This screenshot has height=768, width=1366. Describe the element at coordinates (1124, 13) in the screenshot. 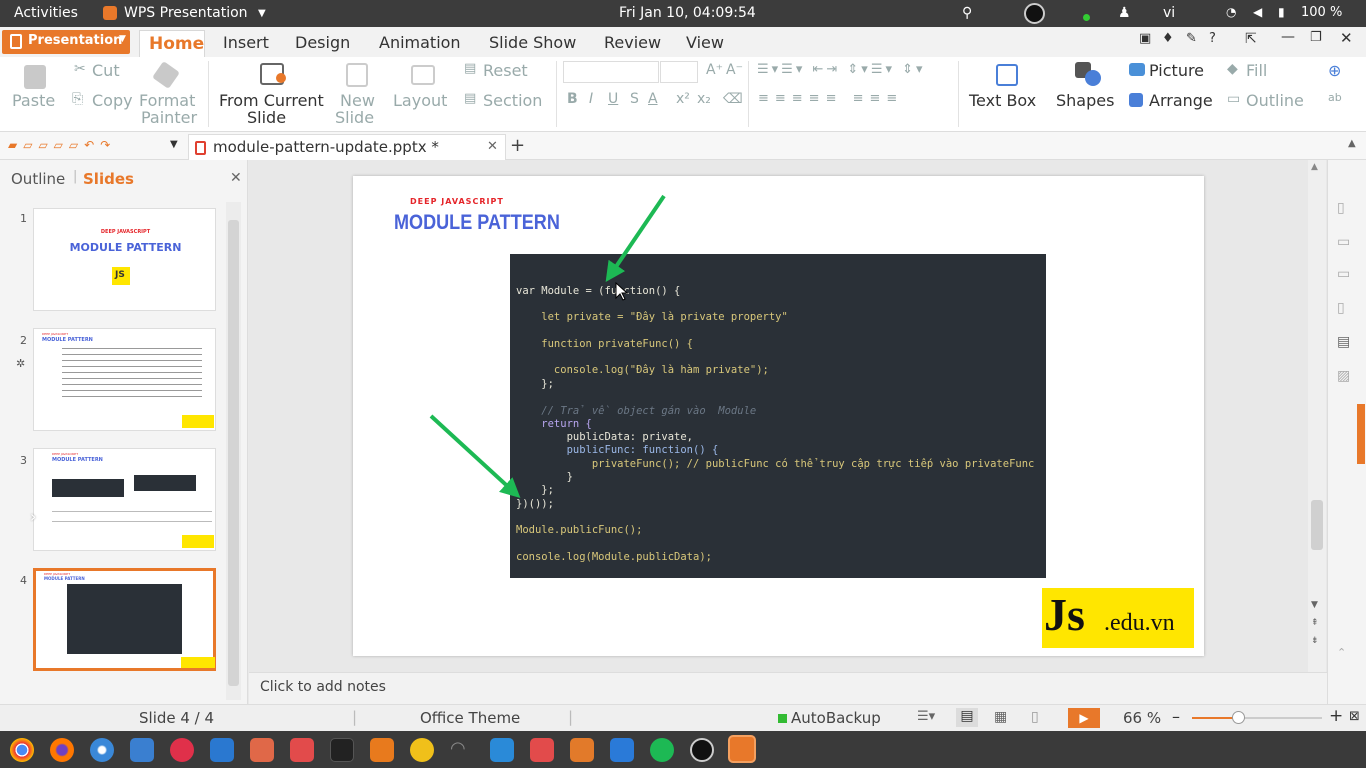

I see `user-icon: ♟` at that location.